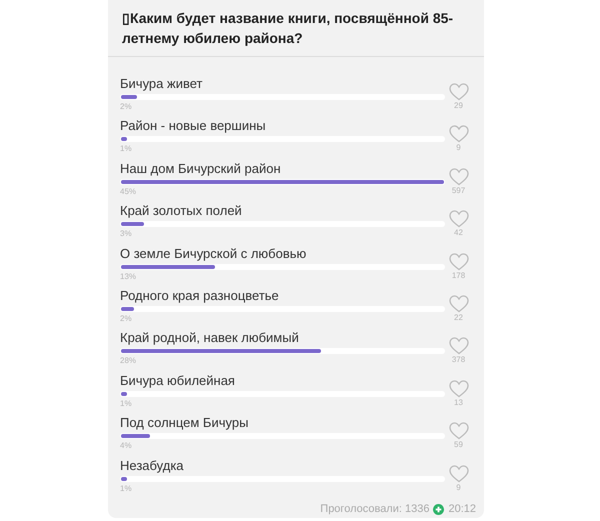  I want to click on option-label: Под солнцем Бичуры, so click(184, 423).